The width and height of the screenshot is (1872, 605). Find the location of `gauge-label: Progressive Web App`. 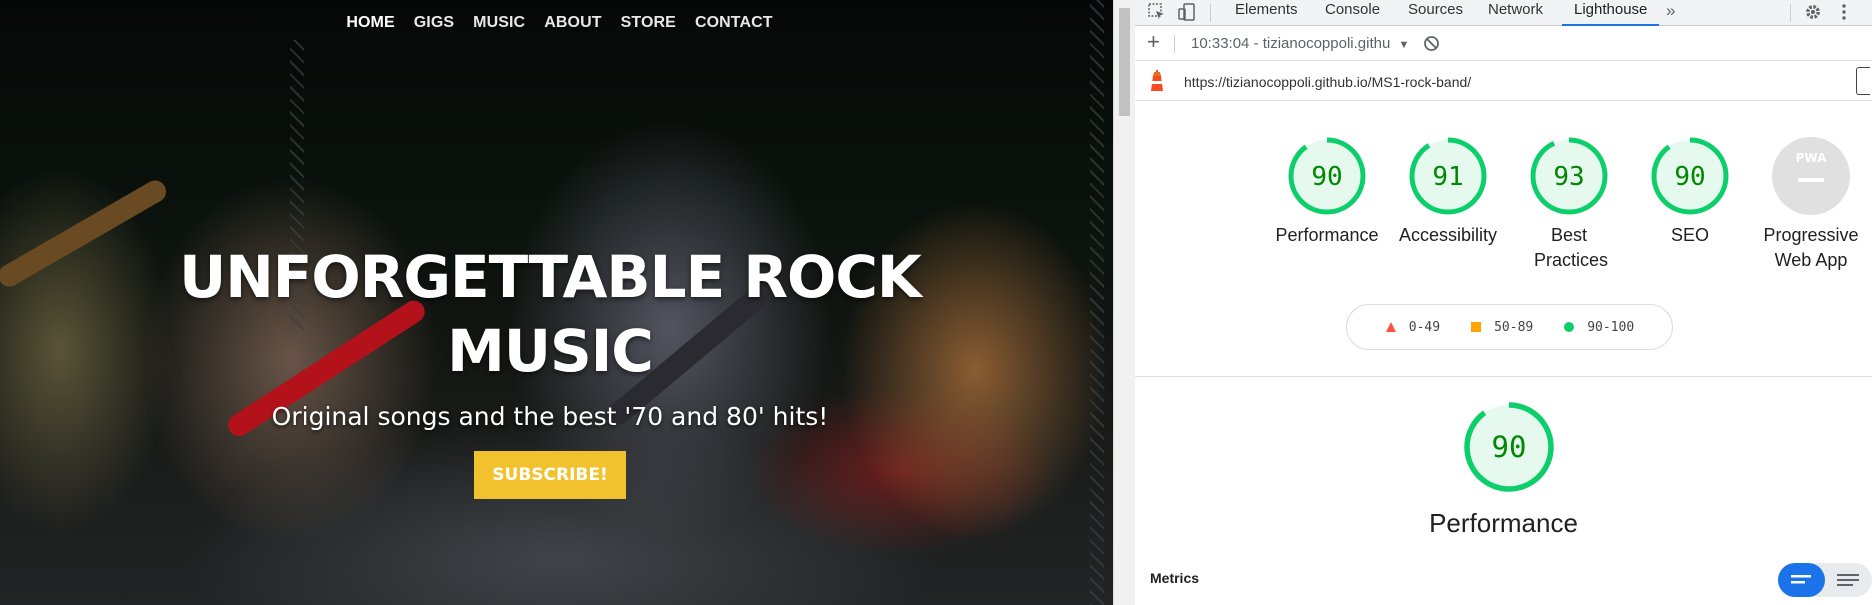

gauge-label: Progressive Web App is located at coordinates (1811, 247).